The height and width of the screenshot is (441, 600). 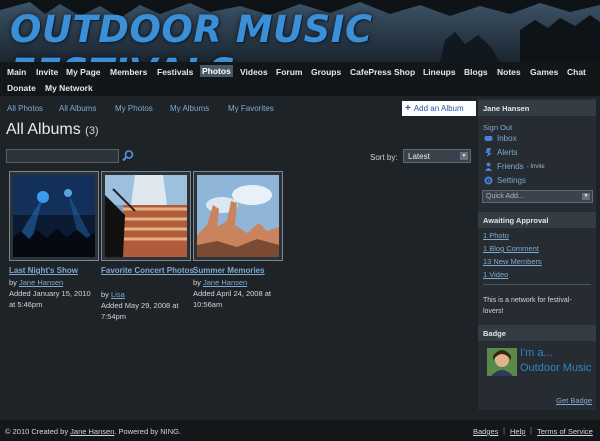 What do you see at coordinates (537, 108) in the screenshot?
I see `sidebar-user-name: Jane Hansen` at bounding box center [537, 108].